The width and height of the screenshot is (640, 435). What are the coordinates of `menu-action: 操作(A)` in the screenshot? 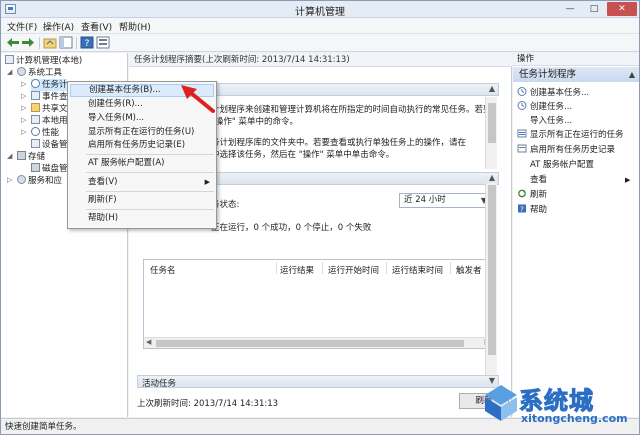 It's located at (58, 26).